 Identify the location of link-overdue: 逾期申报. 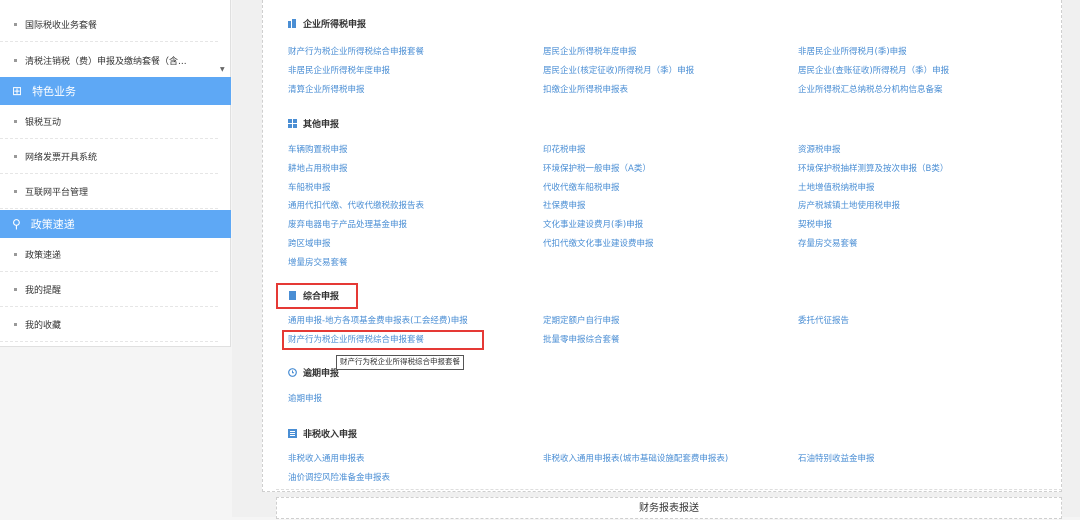
(305, 398).